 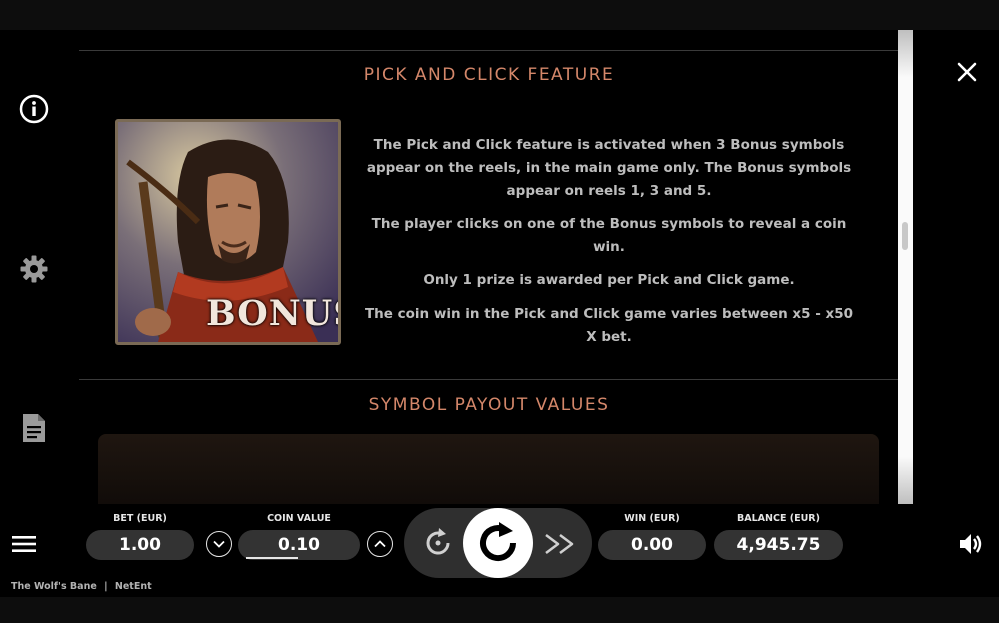 What do you see at coordinates (299, 518) in the screenshot?
I see `coin-value-label: COIN VALUE` at bounding box center [299, 518].